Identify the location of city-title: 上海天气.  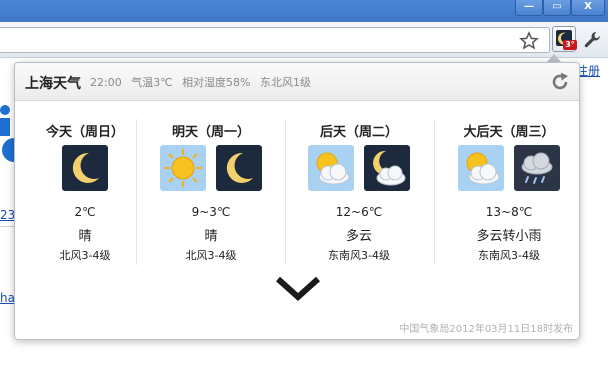
(53, 84).